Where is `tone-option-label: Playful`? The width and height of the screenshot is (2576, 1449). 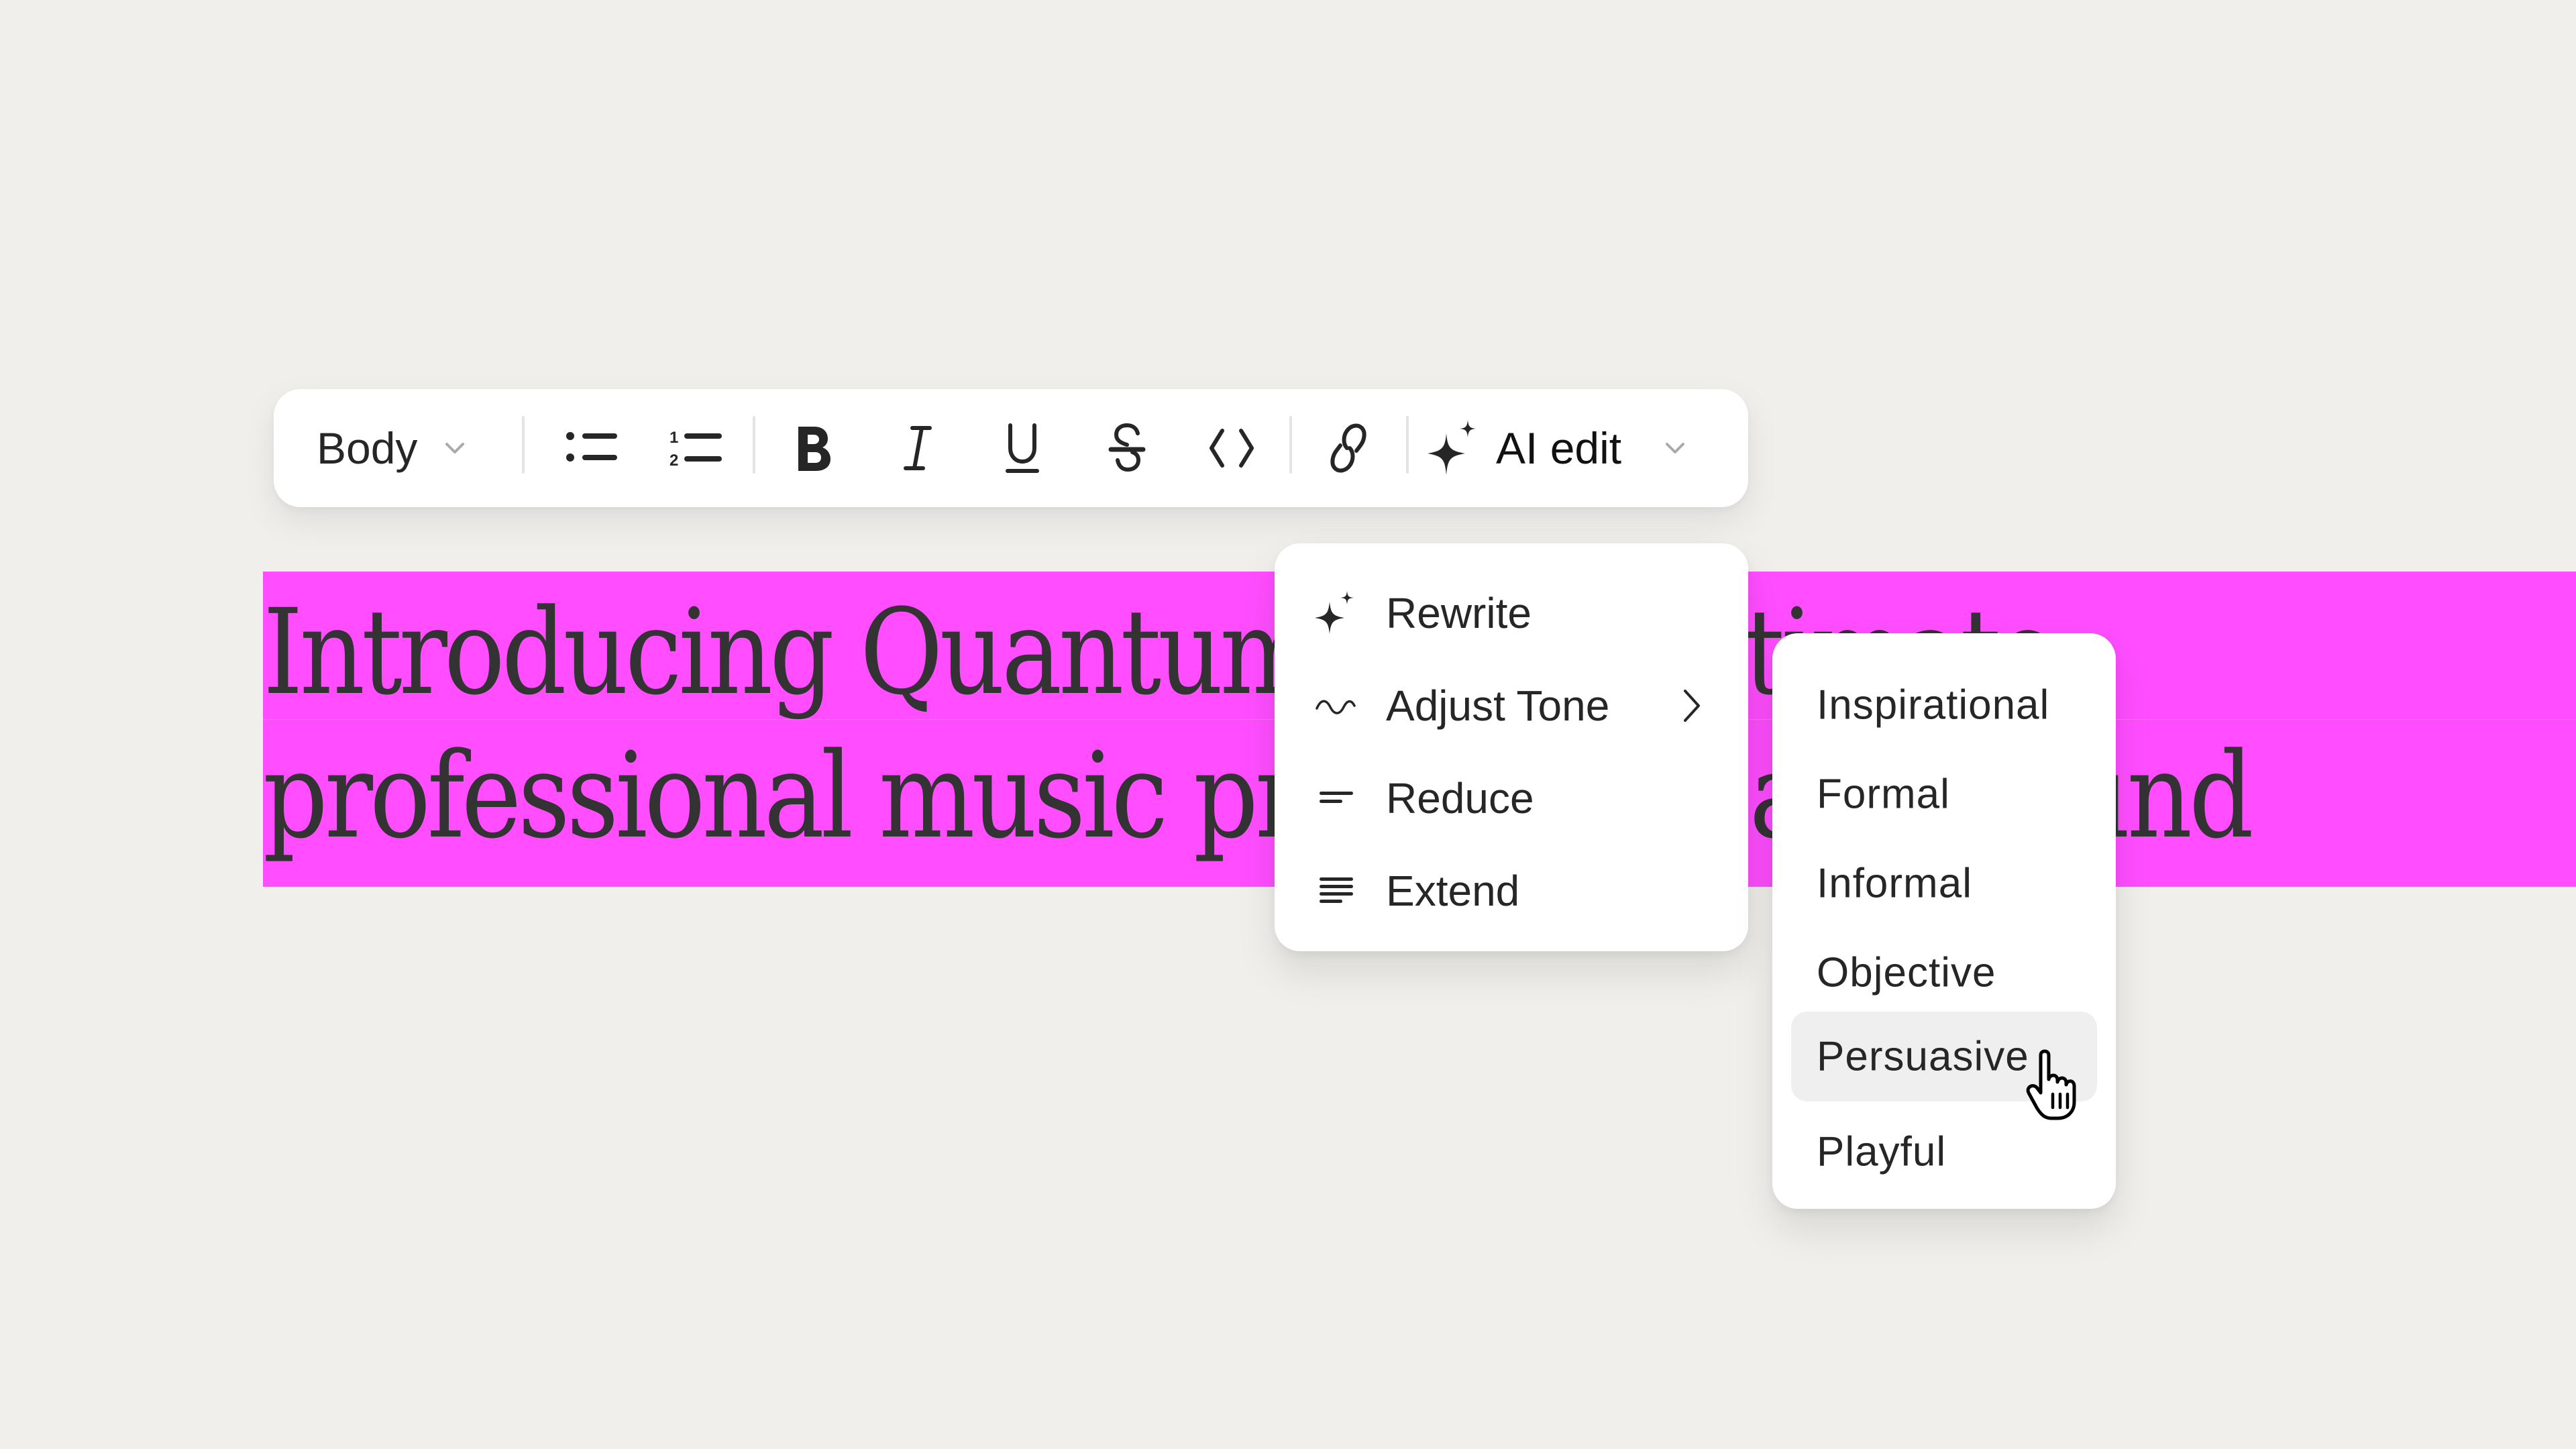
tone-option-label: Playful is located at coordinates (1882, 1151).